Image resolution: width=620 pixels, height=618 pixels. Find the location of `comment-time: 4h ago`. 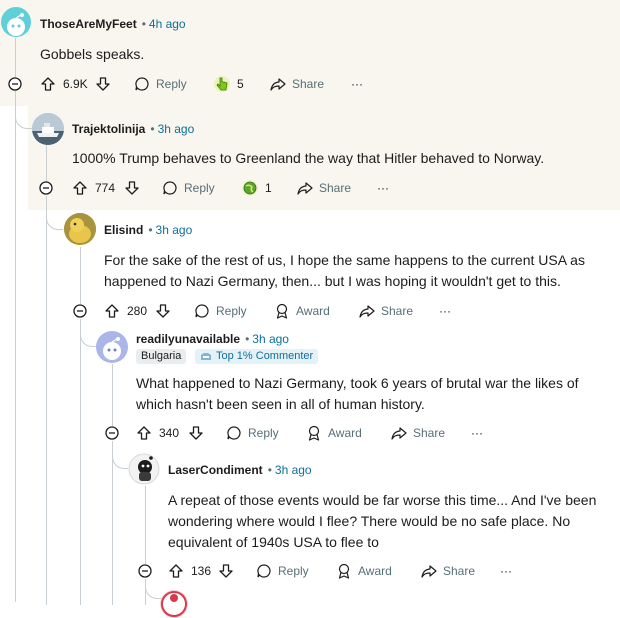

comment-time: 4h ago is located at coordinates (167, 24).